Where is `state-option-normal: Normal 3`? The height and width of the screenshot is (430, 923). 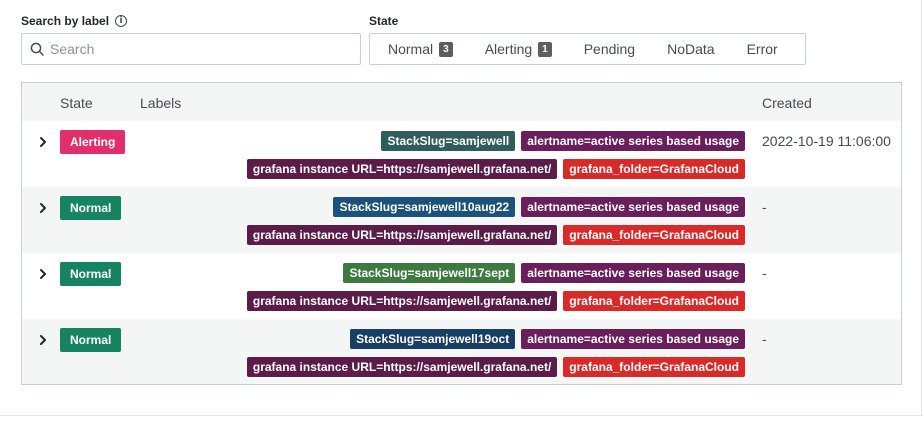
state-option-normal: Normal 3 is located at coordinates (419, 49).